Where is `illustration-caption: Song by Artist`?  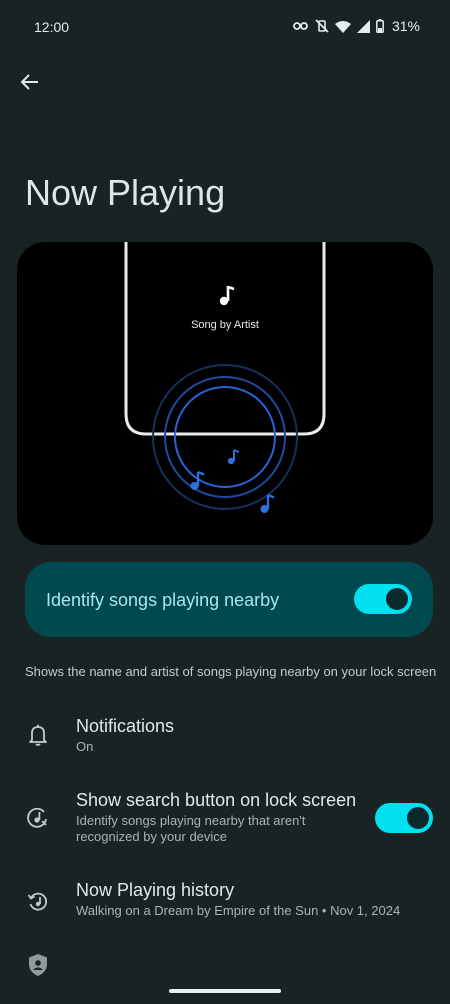 illustration-caption: Song by Artist is located at coordinates (225, 325).